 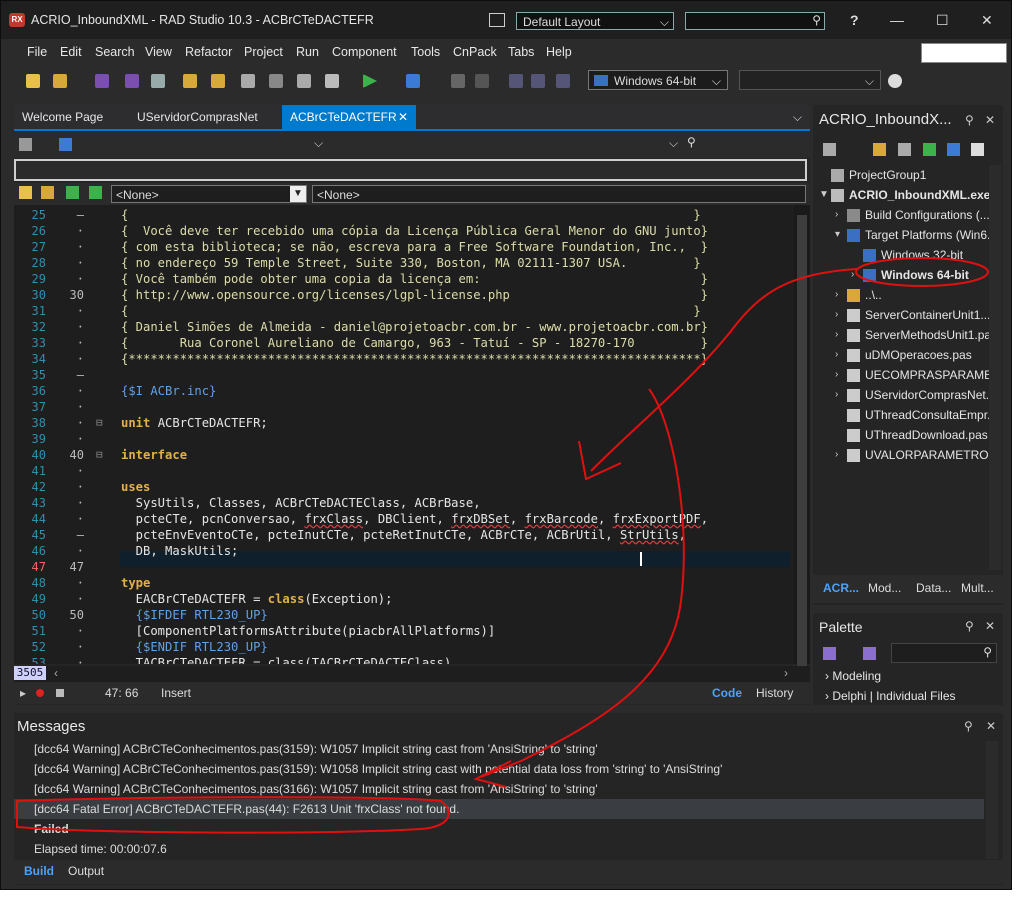 I want to click on palette-pointer-icon, so click(x=869, y=653).